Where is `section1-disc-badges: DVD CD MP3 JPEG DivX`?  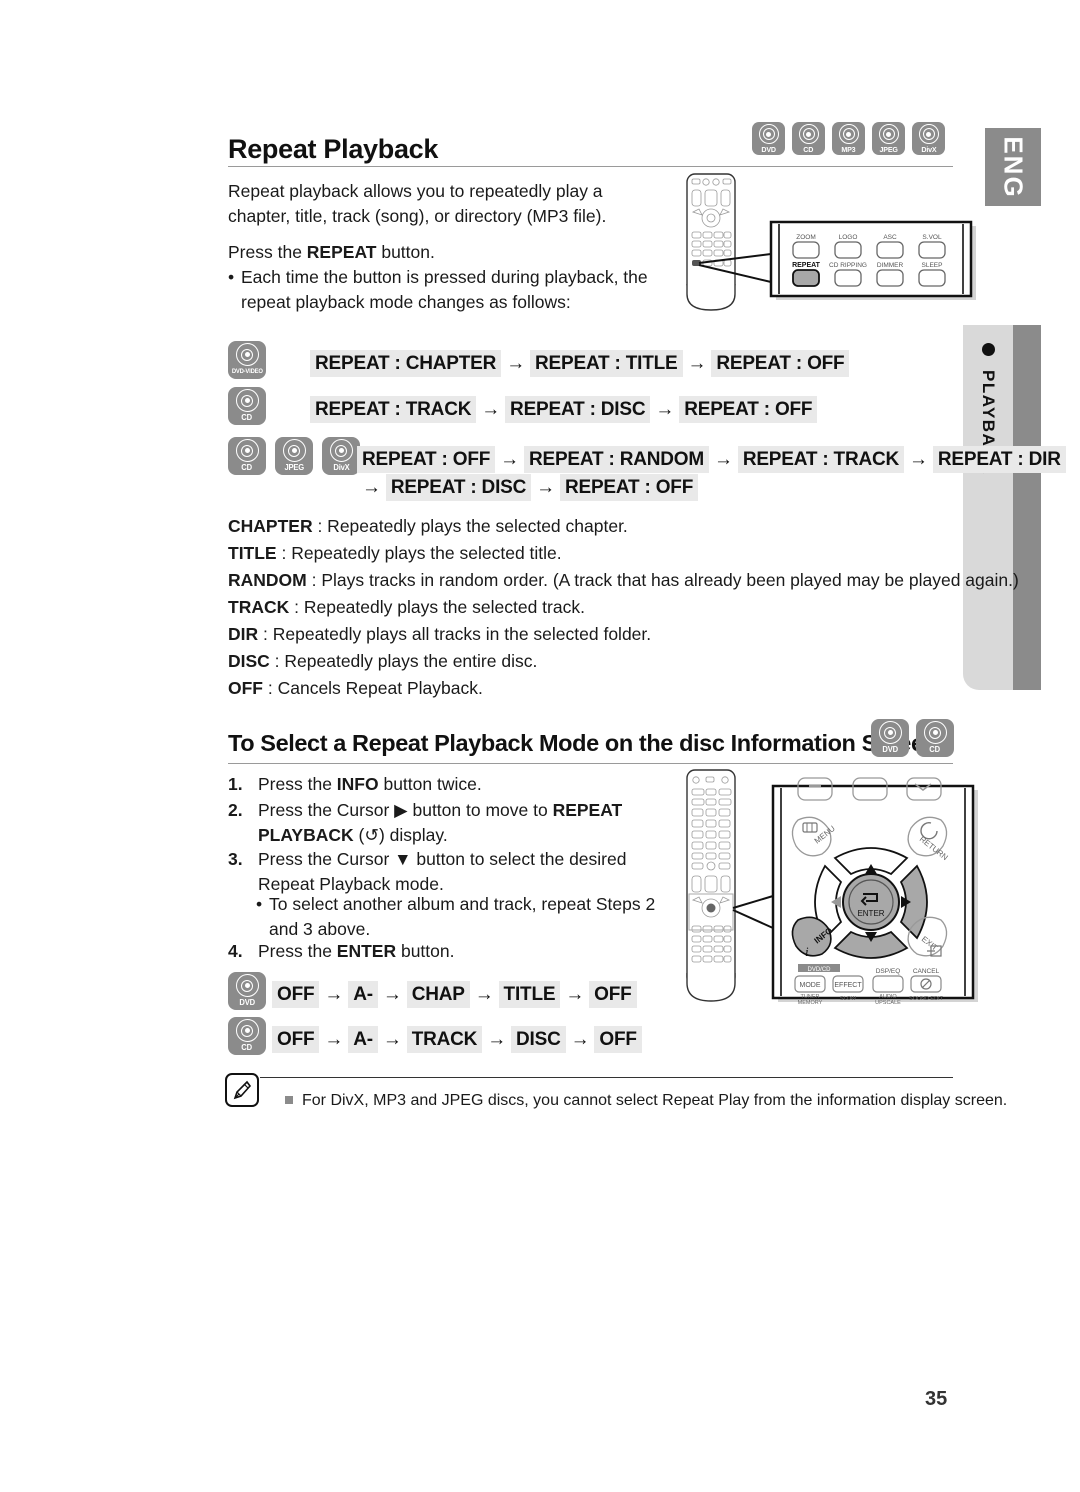 section1-disc-badges: DVD CD MP3 JPEG DivX is located at coordinates (848, 138).